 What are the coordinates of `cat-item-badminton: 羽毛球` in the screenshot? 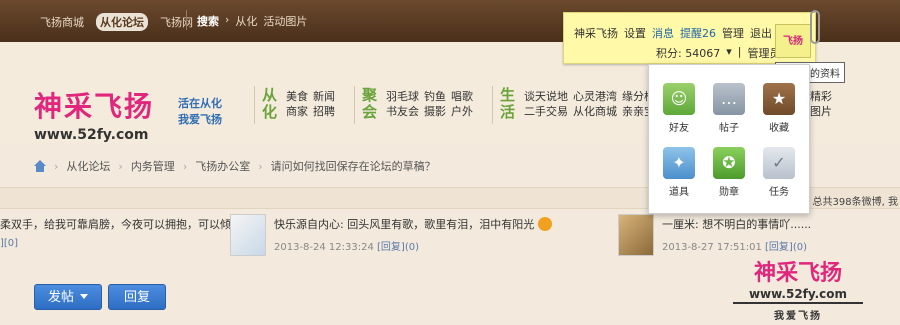 It's located at (402, 96).